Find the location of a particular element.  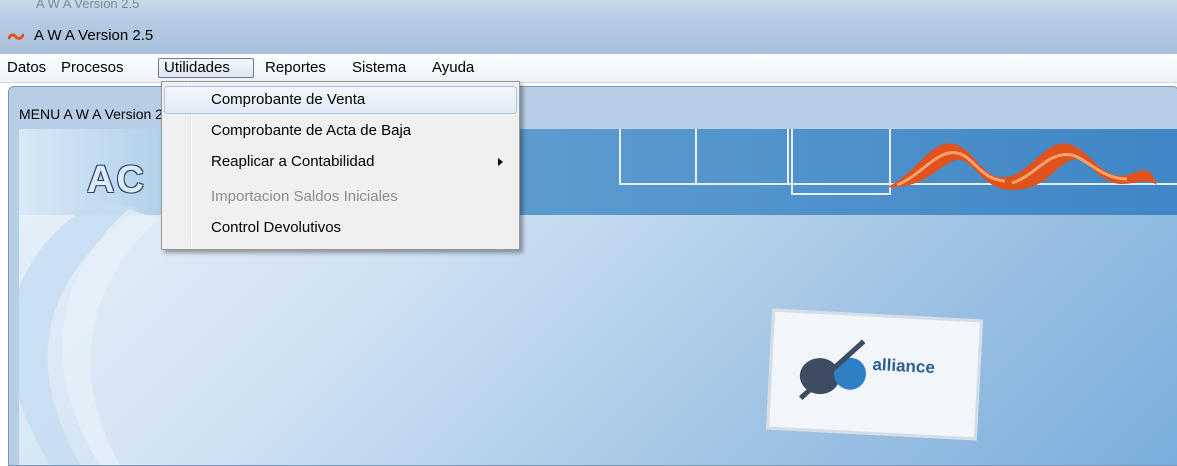

menu-reportes: Reportes is located at coordinates (295, 68).